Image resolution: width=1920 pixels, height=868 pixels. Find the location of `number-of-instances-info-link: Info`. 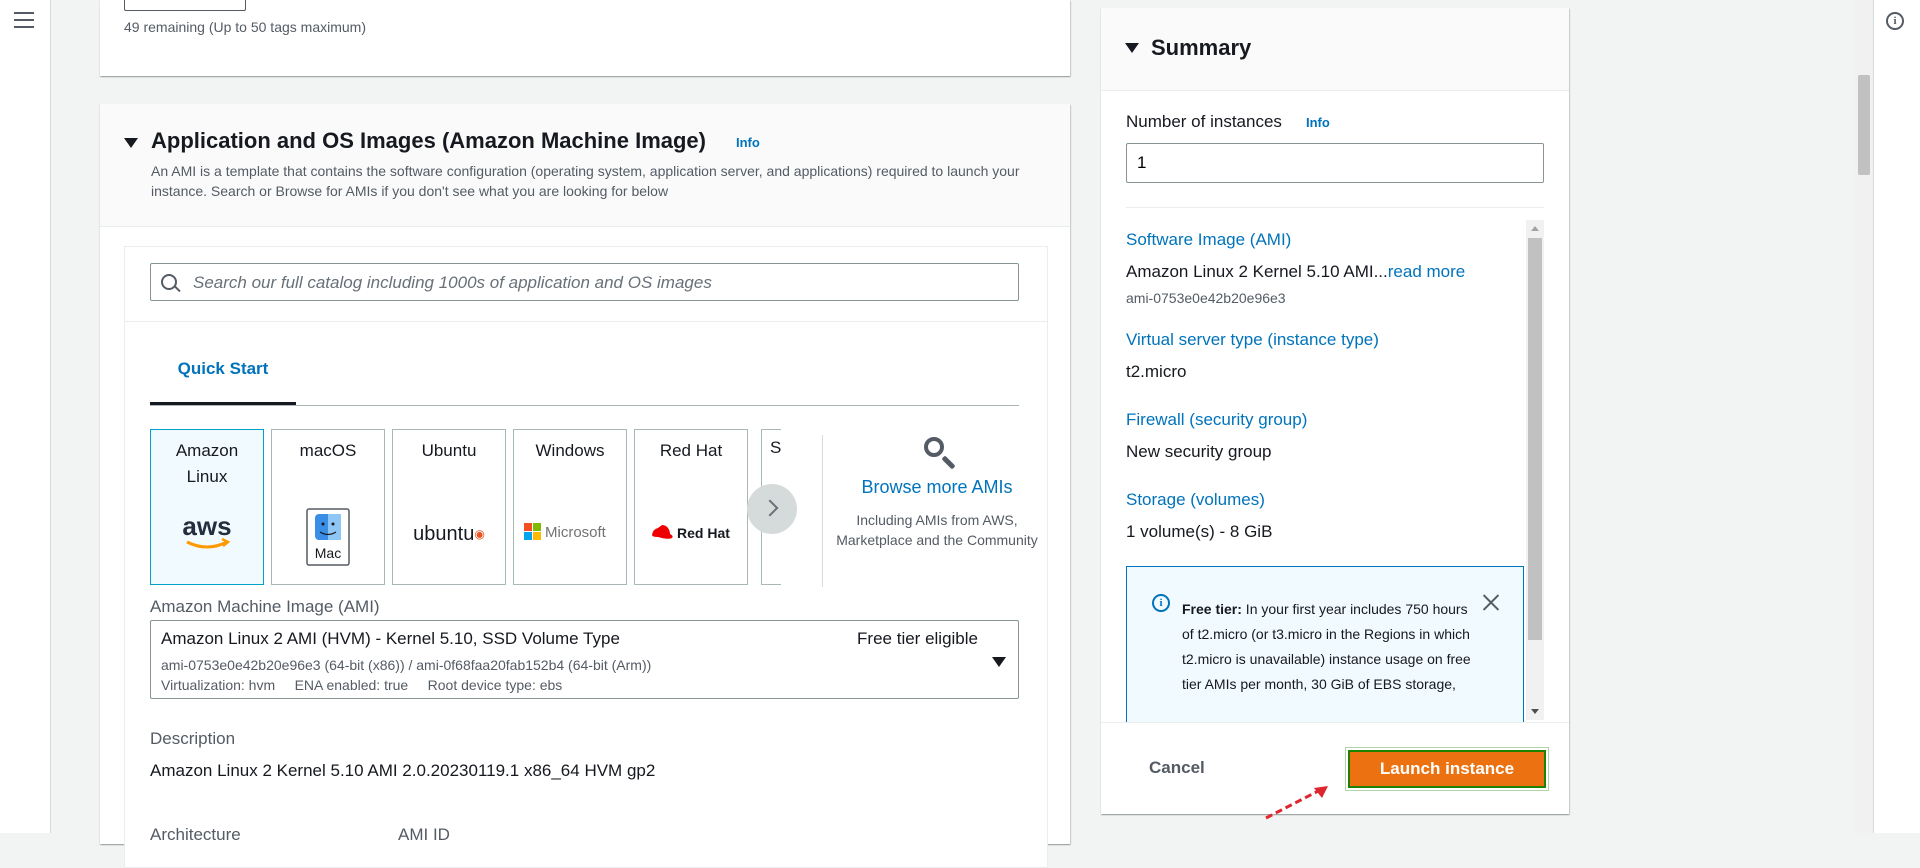

number-of-instances-info-link: Info is located at coordinates (1318, 122).